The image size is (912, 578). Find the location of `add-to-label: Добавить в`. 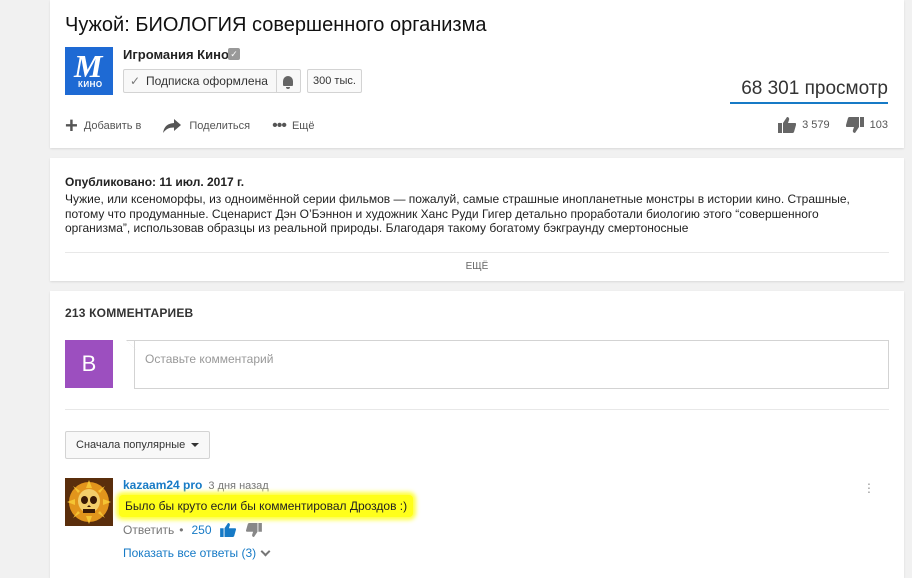

add-to-label: Добавить в is located at coordinates (112, 126).